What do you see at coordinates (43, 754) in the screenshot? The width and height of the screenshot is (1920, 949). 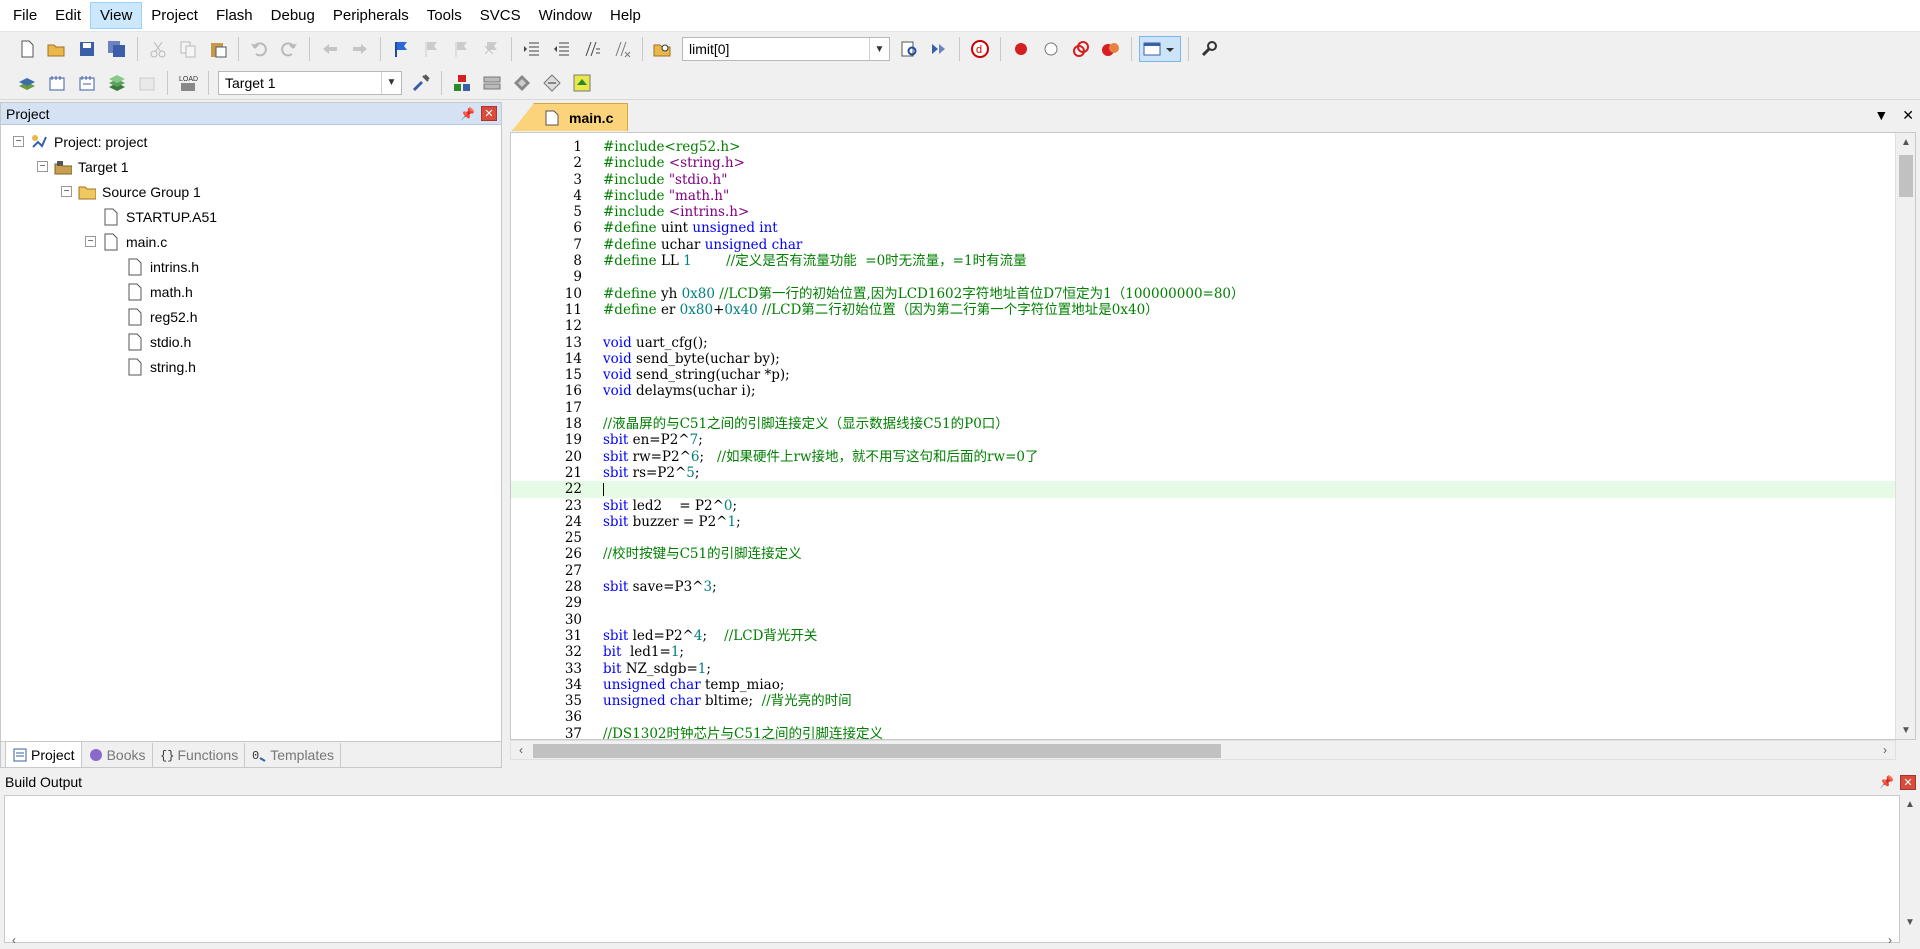 I see `tab-project: Project` at bounding box center [43, 754].